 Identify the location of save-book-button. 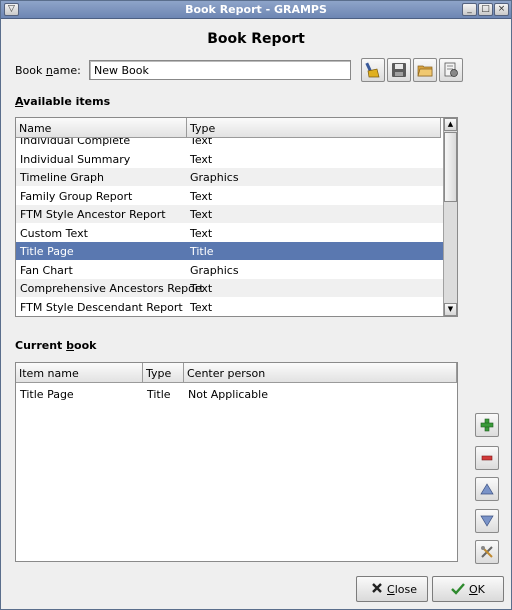
(399, 70).